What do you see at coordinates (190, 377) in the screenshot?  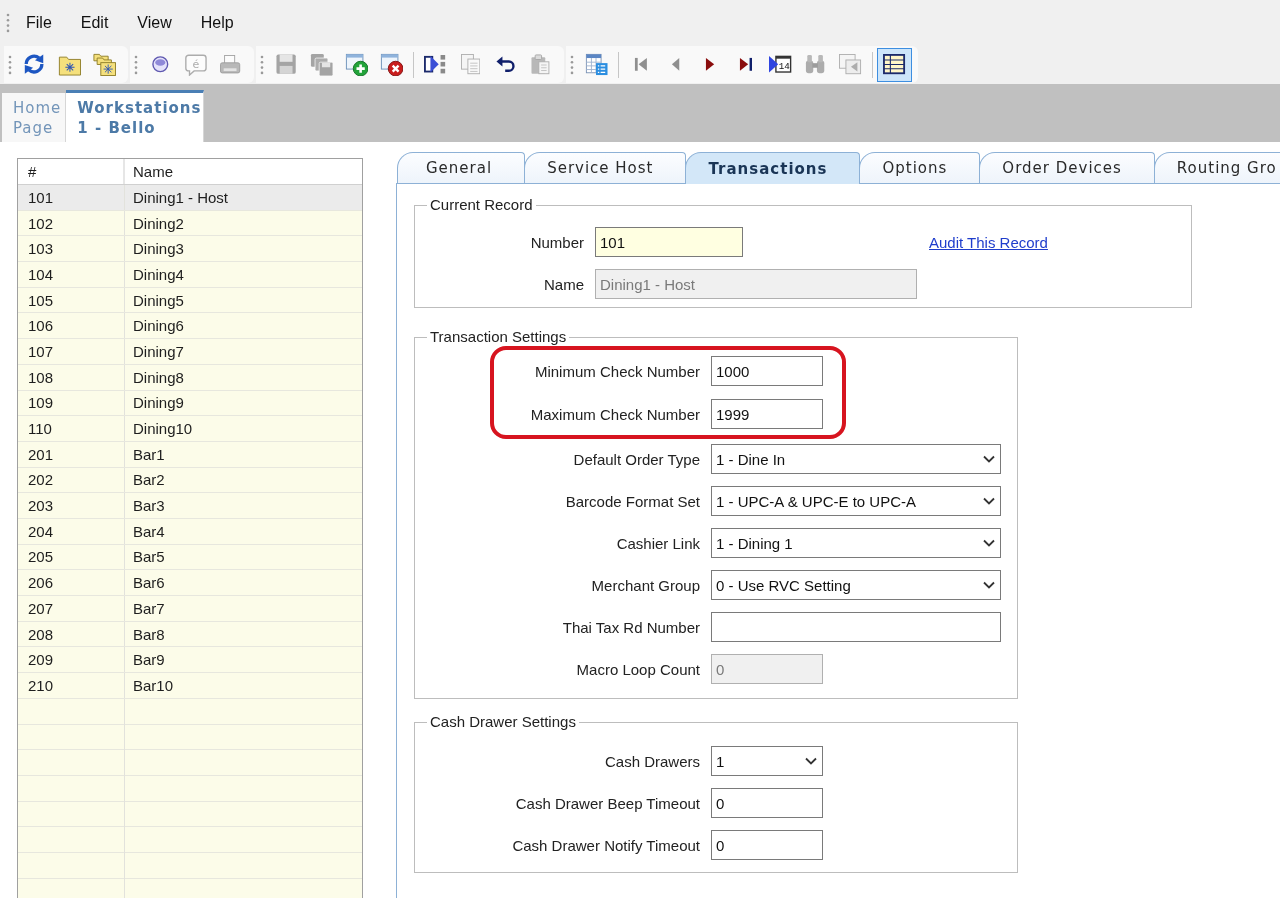 I see `list-row: 108 Dining8` at bounding box center [190, 377].